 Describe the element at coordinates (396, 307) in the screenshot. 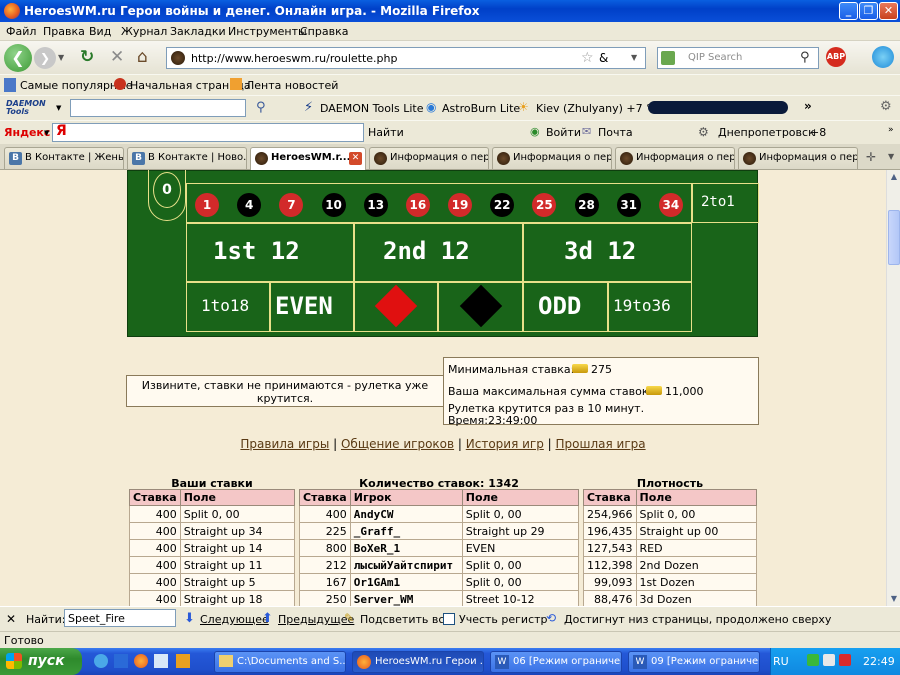

I see `red-cell` at that location.